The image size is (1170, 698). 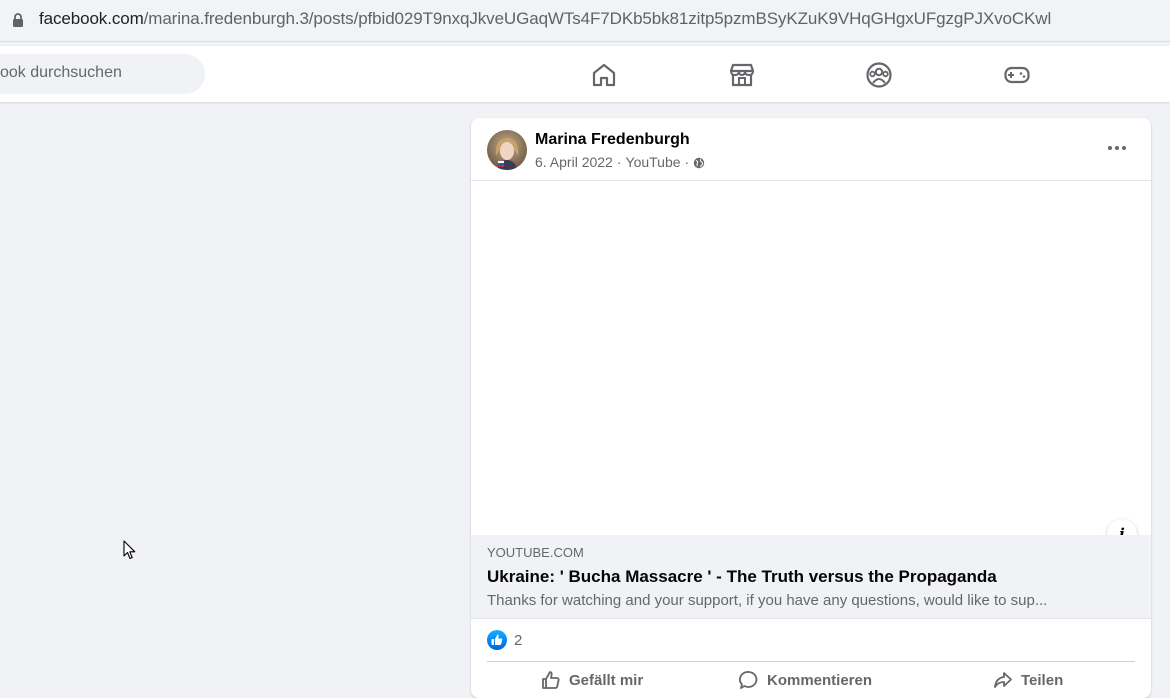 I want to click on lock-icon, so click(x=18, y=20).